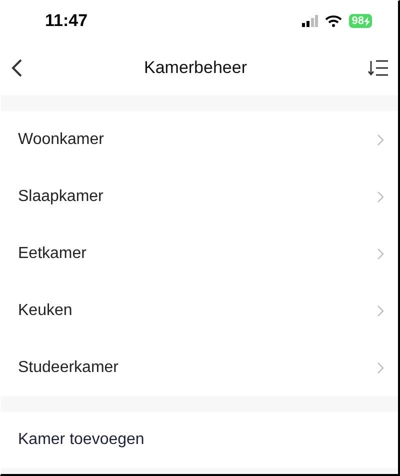 This screenshot has width=400, height=476. What do you see at coordinates (360, 21) in the screenshot?
I see `battery-level: 98` at bounding box center [360, 21].